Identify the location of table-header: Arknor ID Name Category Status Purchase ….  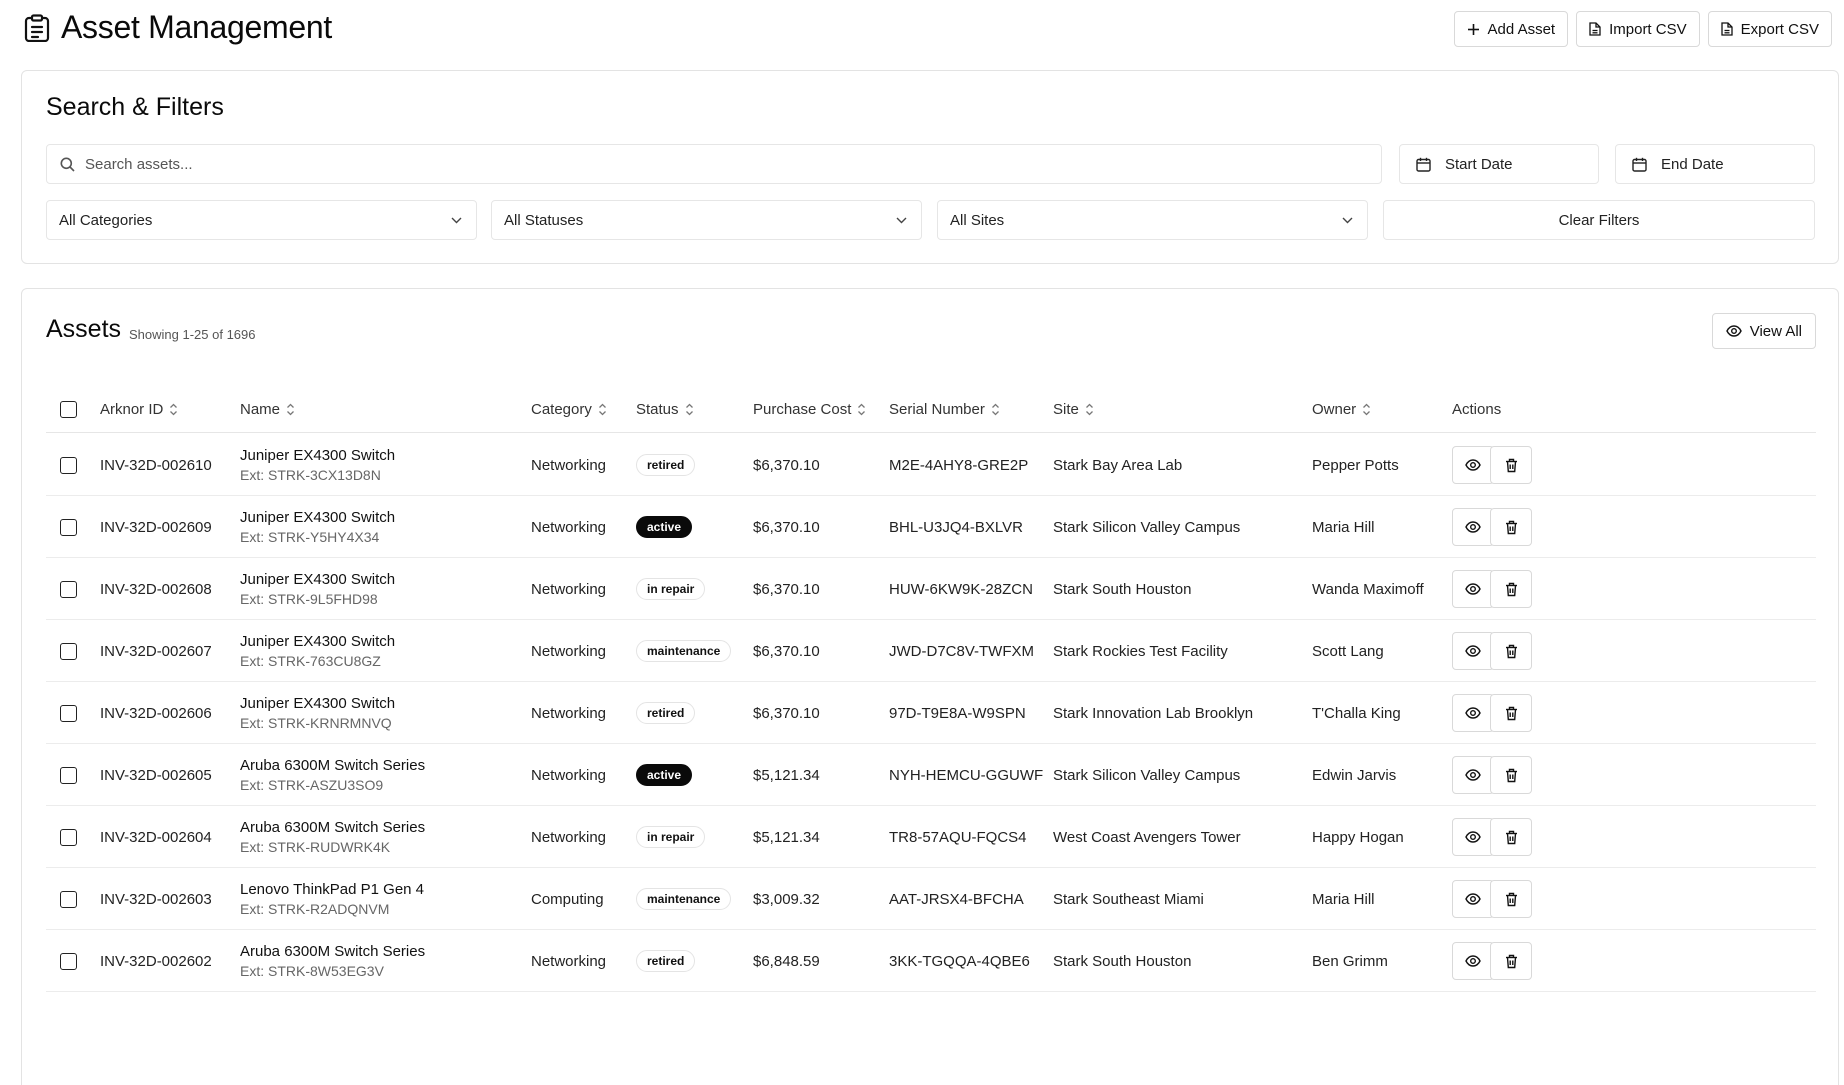
(931, 409).